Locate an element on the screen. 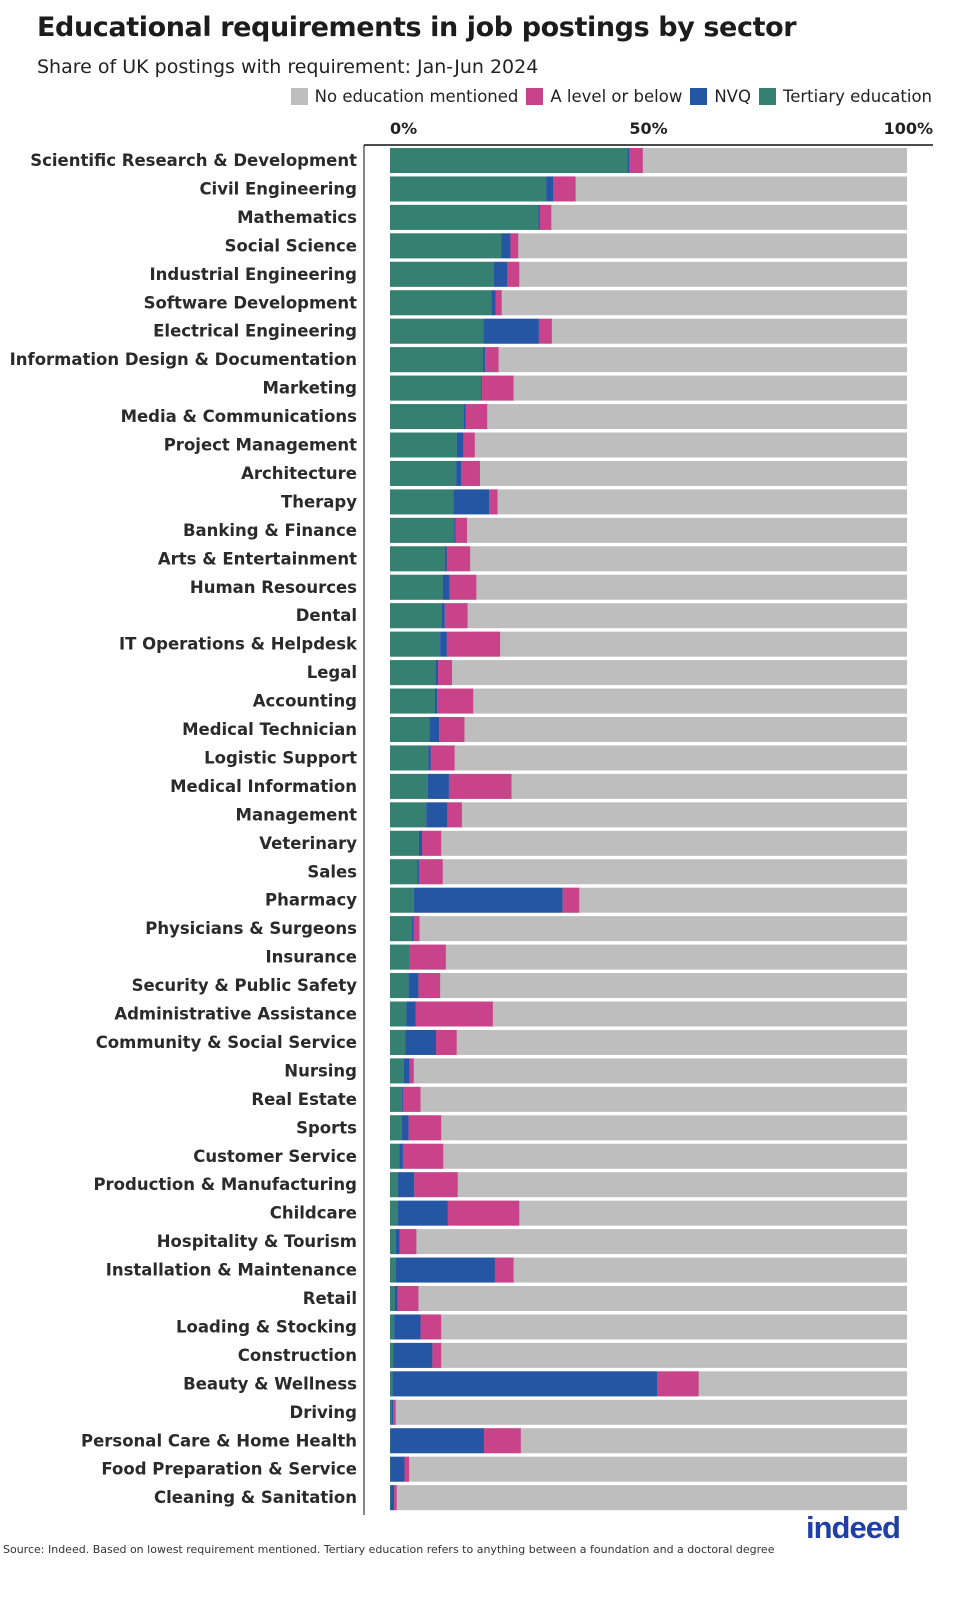 The width and height of the screenshot is (978, 1600). bar-row: Arts & Entertainment is located at coordinates (532, 559).